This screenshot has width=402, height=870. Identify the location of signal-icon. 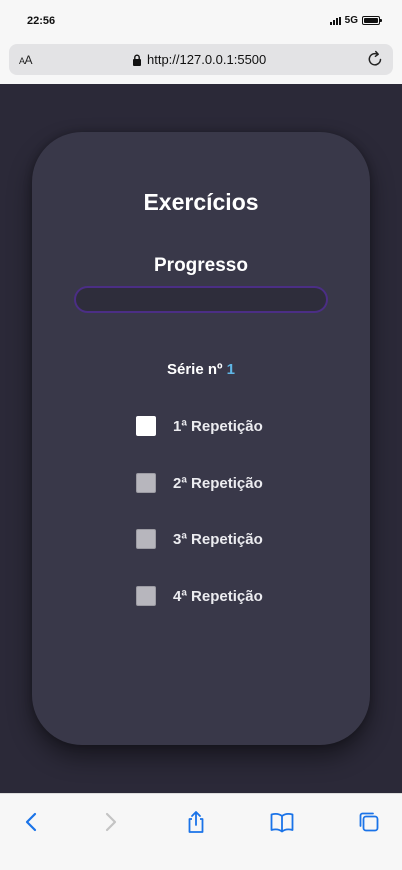
(335, 20).